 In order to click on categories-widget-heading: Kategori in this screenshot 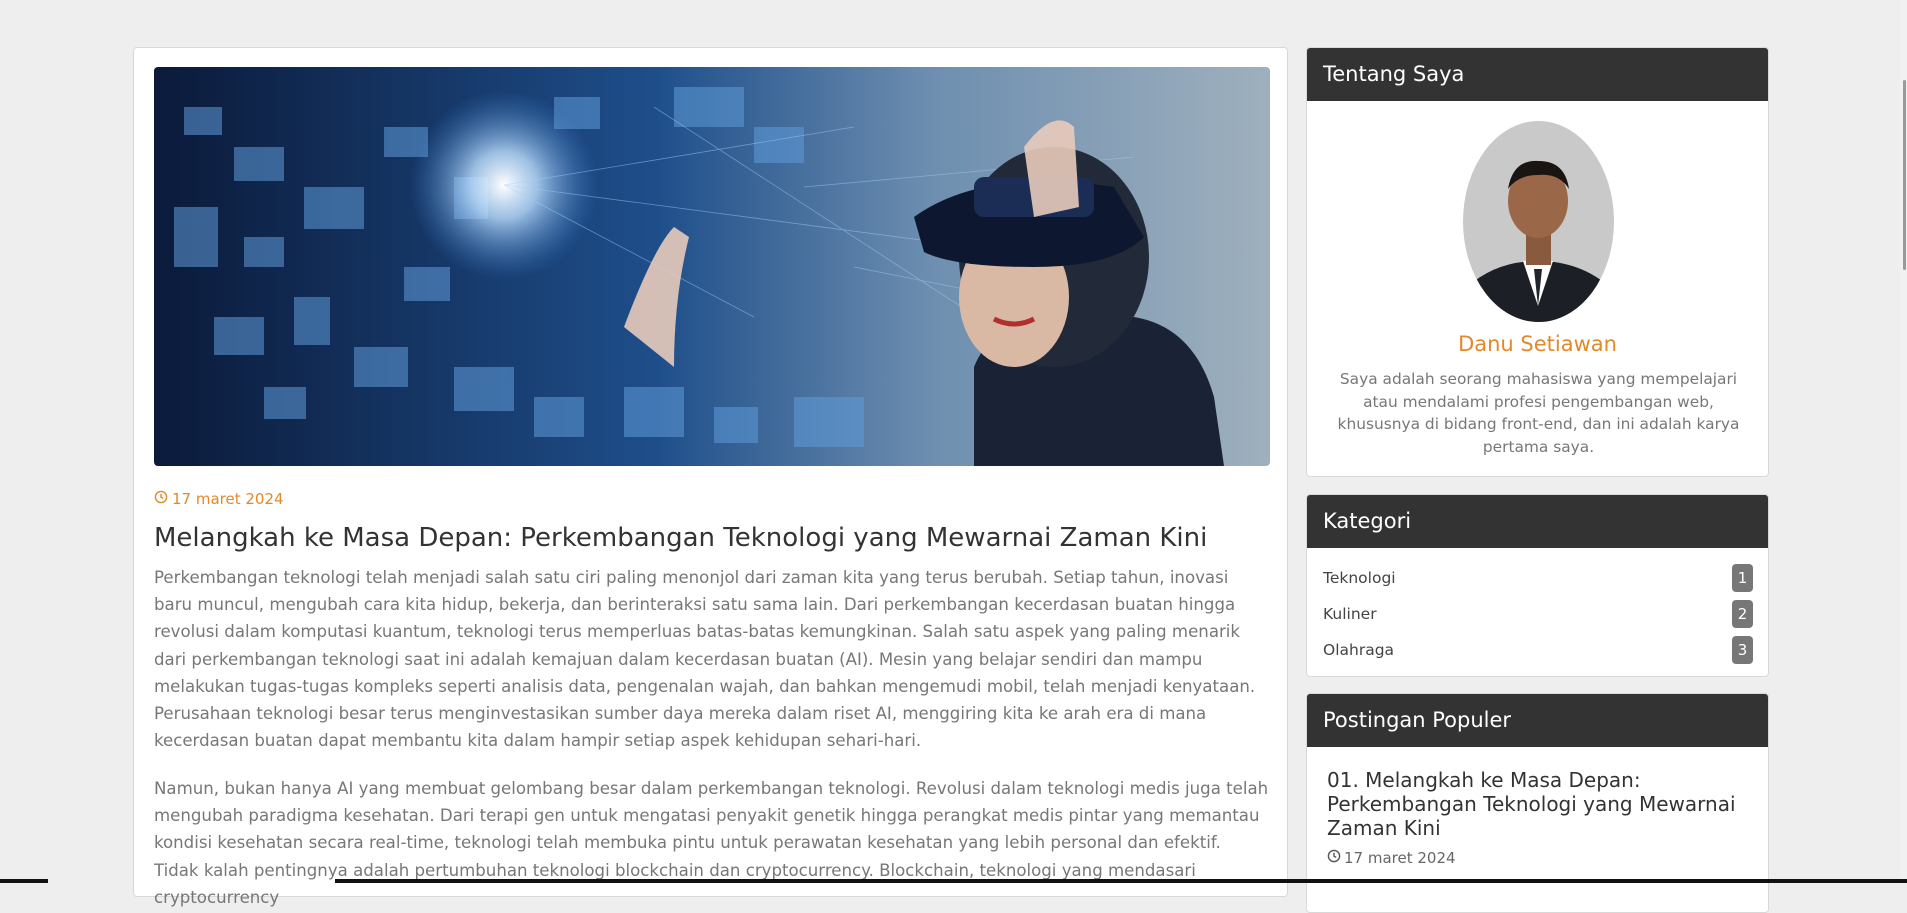, I will do `click(1537, 521)`.